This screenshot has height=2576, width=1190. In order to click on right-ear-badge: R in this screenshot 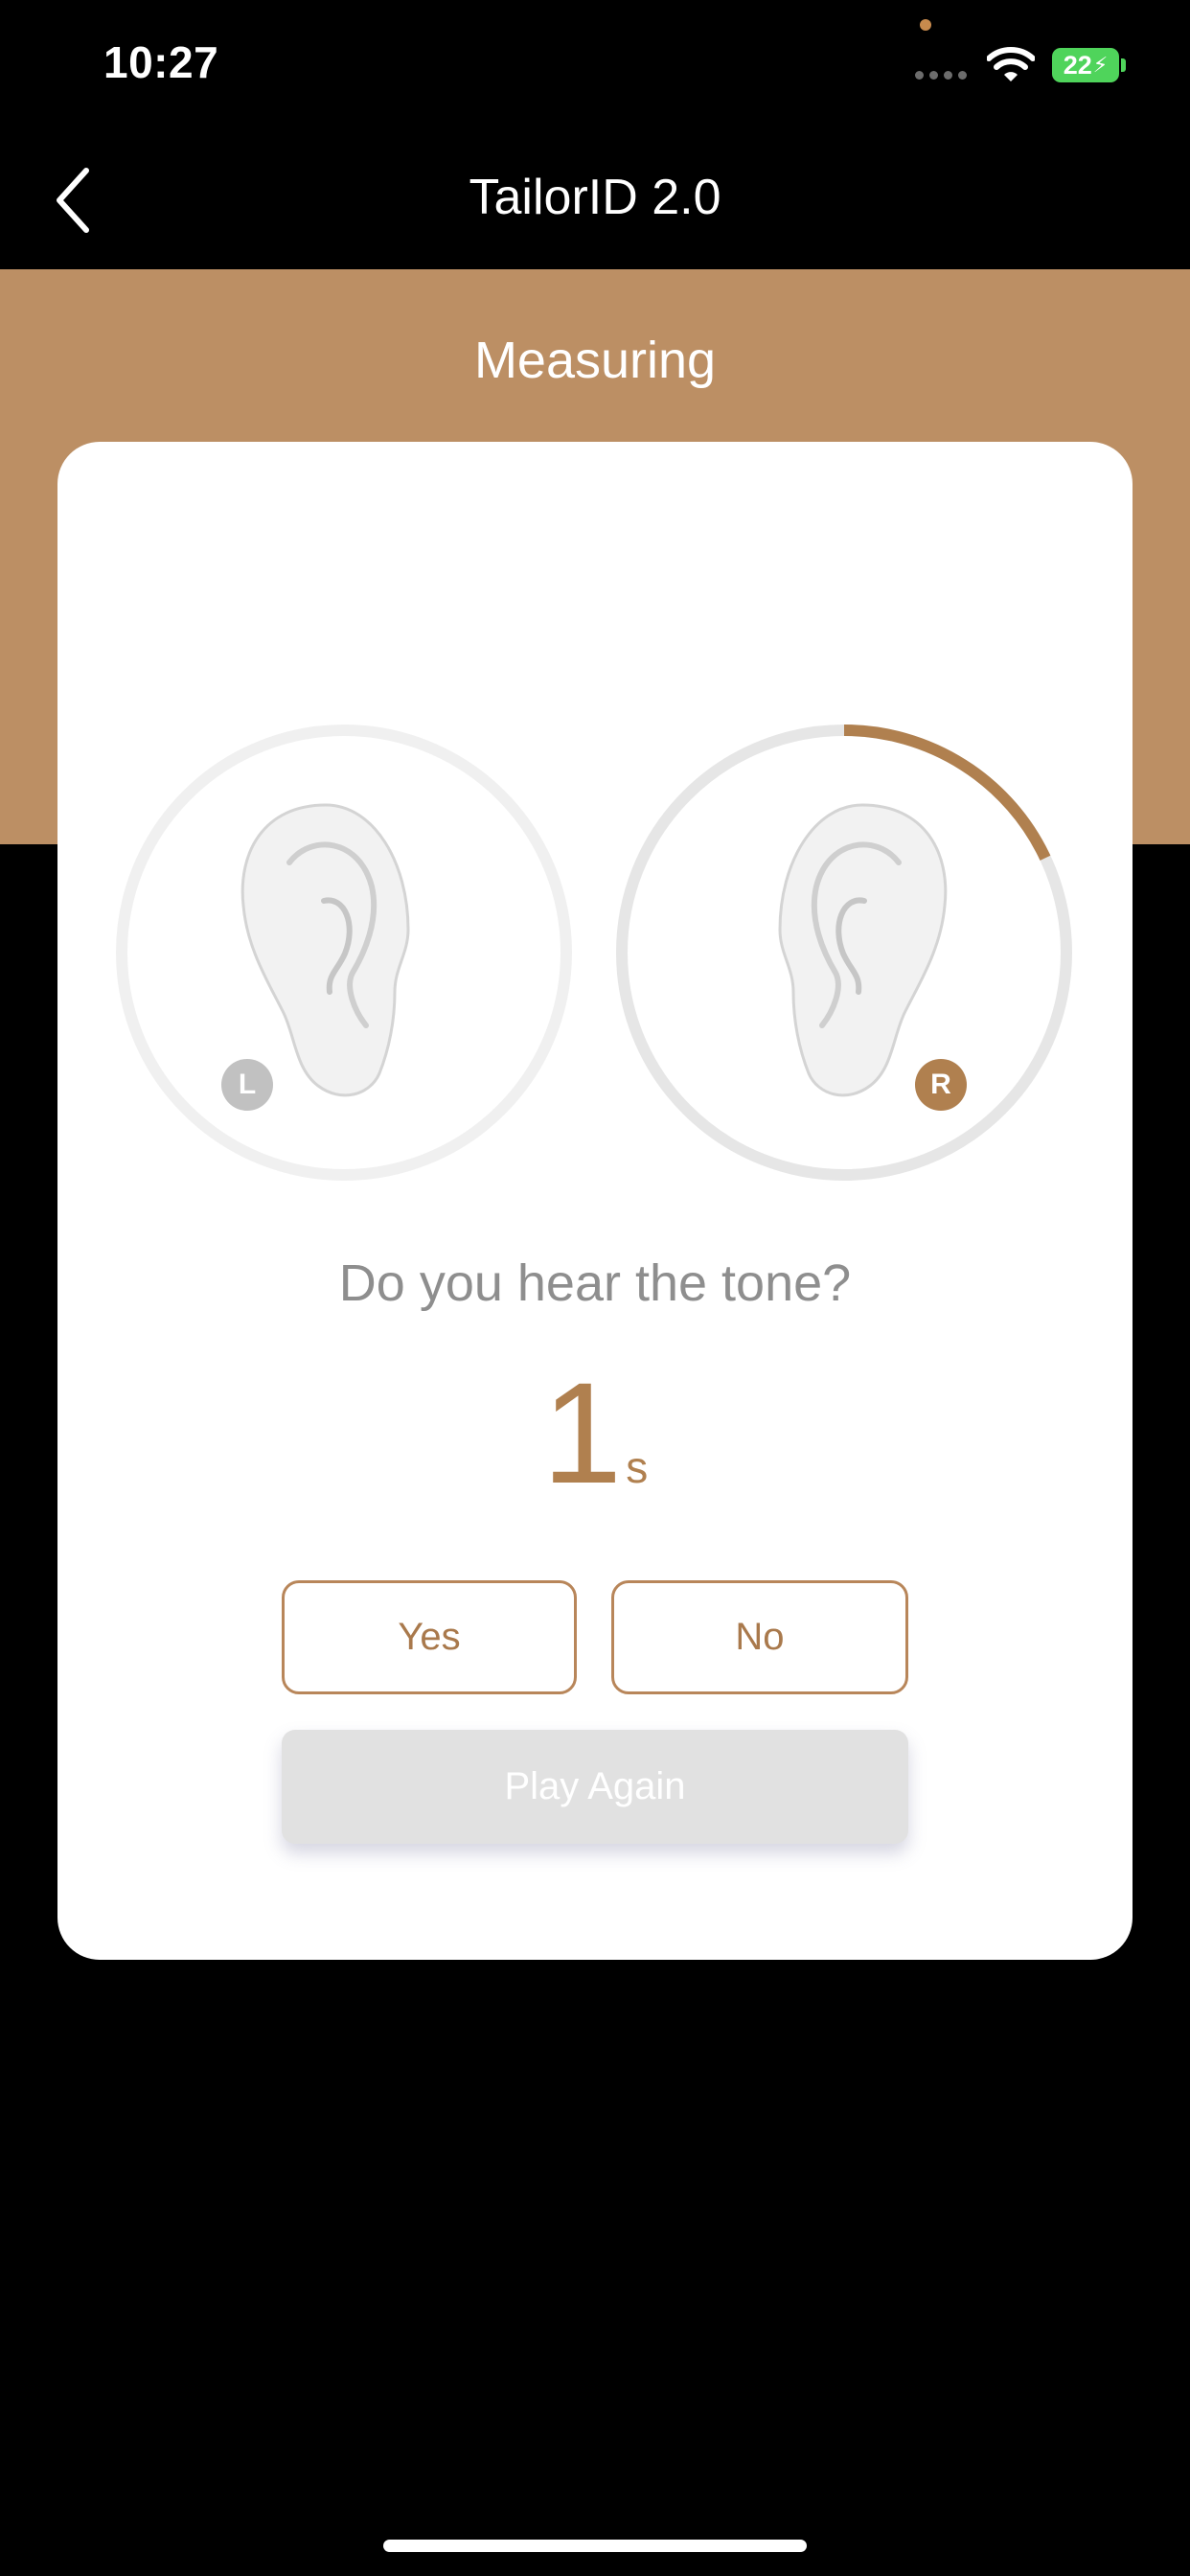, I will do `click(941, 1085)`.